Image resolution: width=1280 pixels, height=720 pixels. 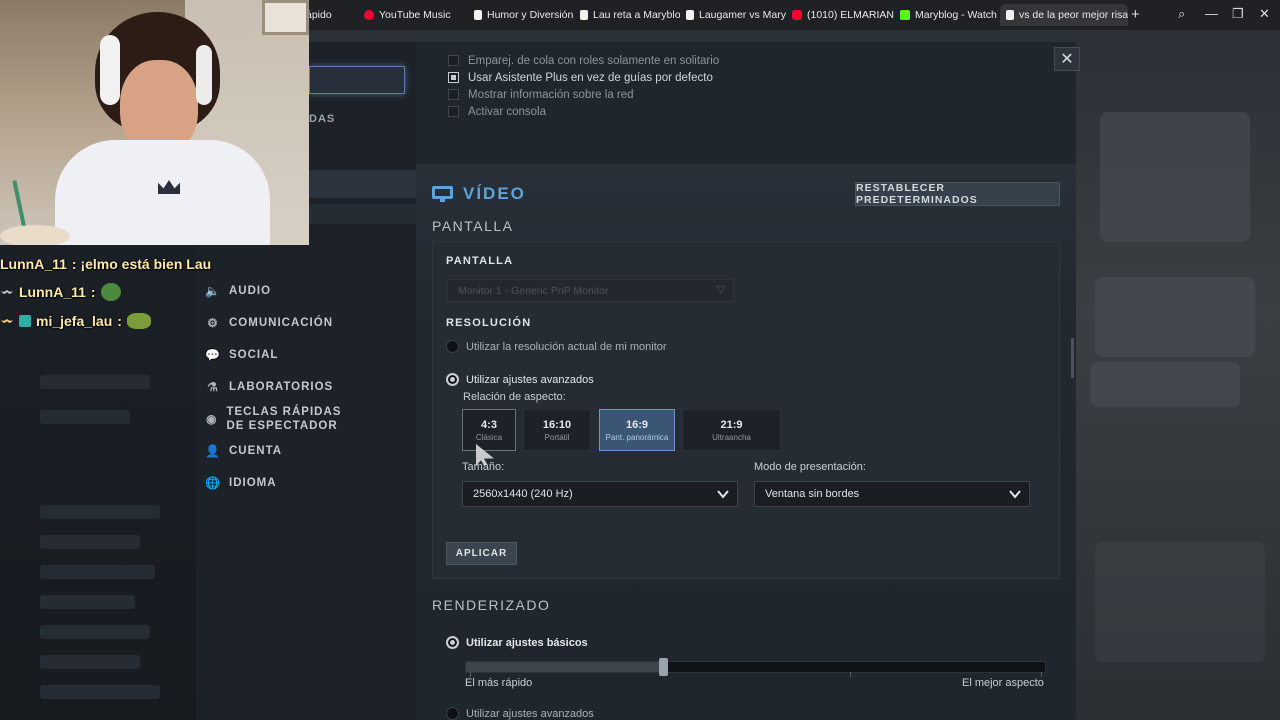 What do you see at coordinates (489, 323) in the screenshot?
I see `resolucion-label: RESOLUCIÓN` at bounding box center [489, 323].